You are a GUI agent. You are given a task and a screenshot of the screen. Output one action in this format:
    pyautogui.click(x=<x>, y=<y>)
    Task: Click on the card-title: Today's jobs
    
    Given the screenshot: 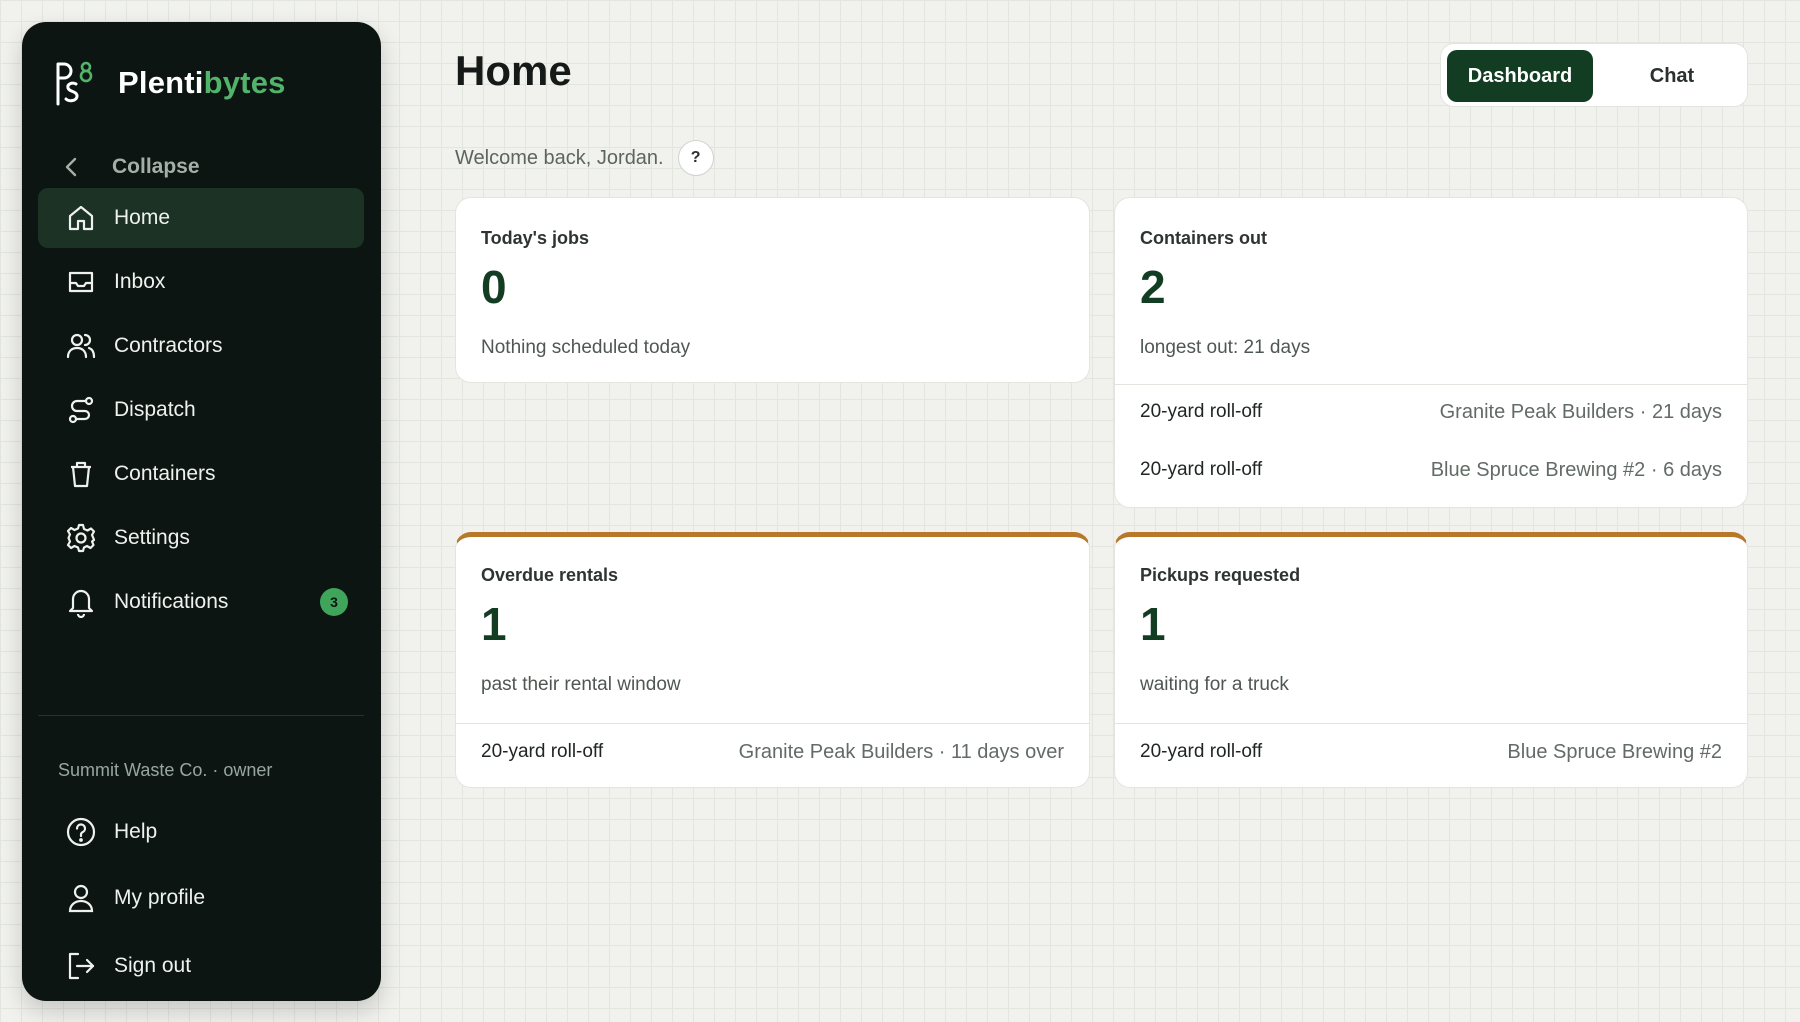 What is the action you would take?
    pyautogui.click(x=535, y=238)
    